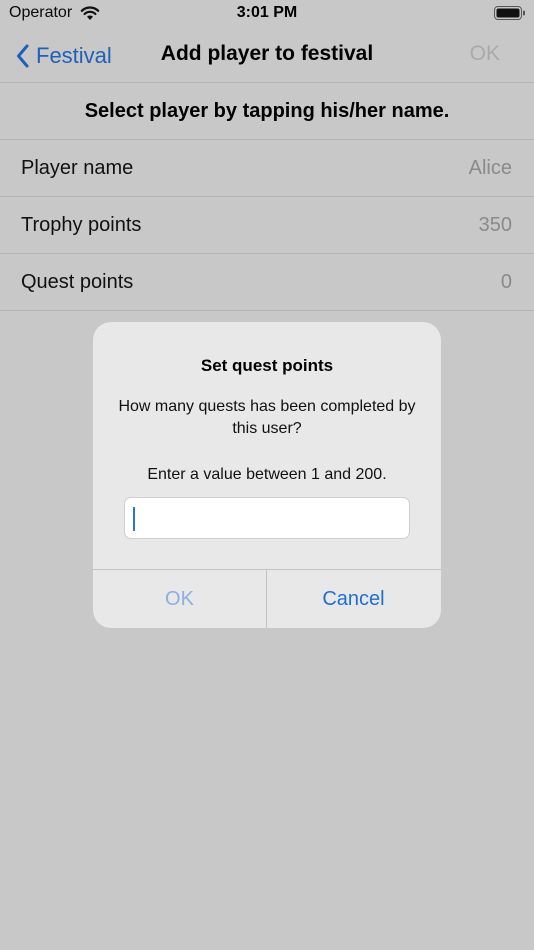  What do you see at coordinates (23, 56) in the screenshot?
I see `chevron-left-icon` at bounding box center [23, 56].